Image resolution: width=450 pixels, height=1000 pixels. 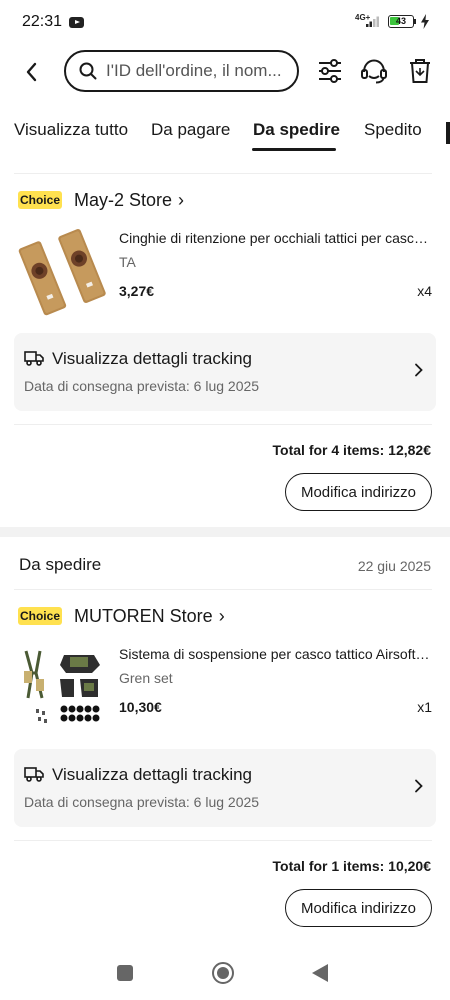 I want to click on store-name: May-2 Store, so click(x=123, y=200).